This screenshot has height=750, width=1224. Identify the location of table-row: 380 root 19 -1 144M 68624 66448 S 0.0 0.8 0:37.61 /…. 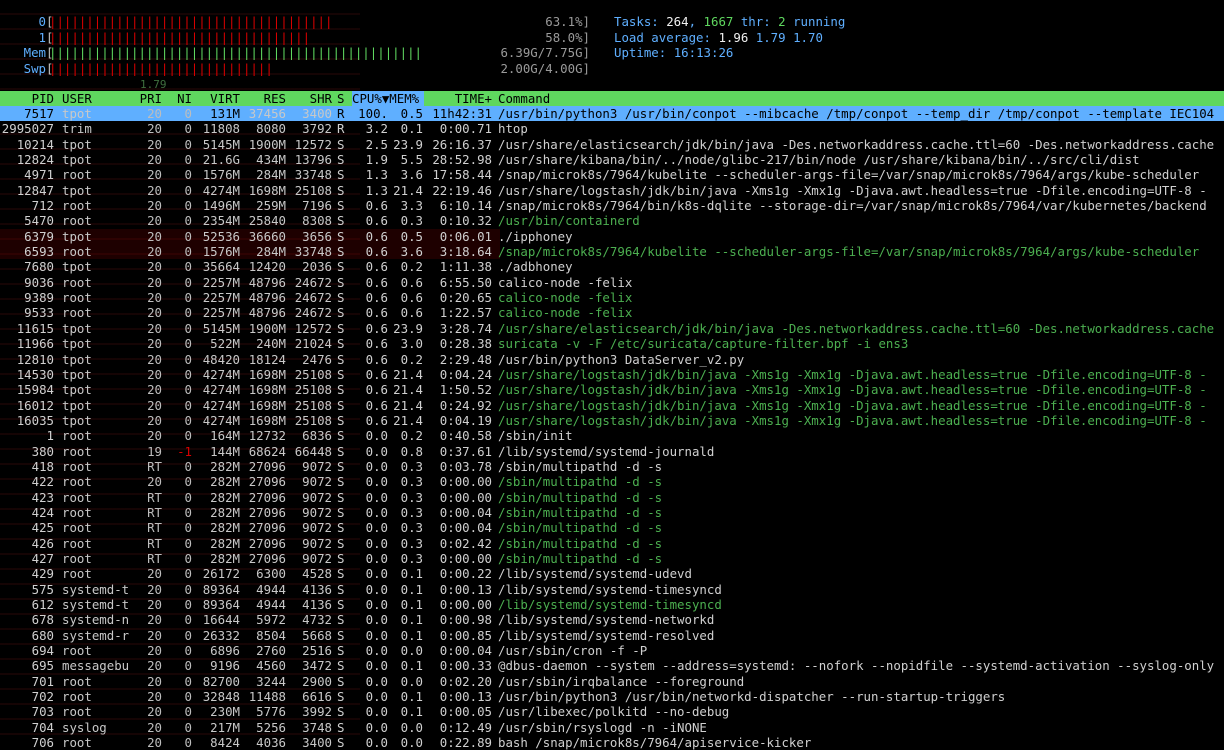
(612, 451).